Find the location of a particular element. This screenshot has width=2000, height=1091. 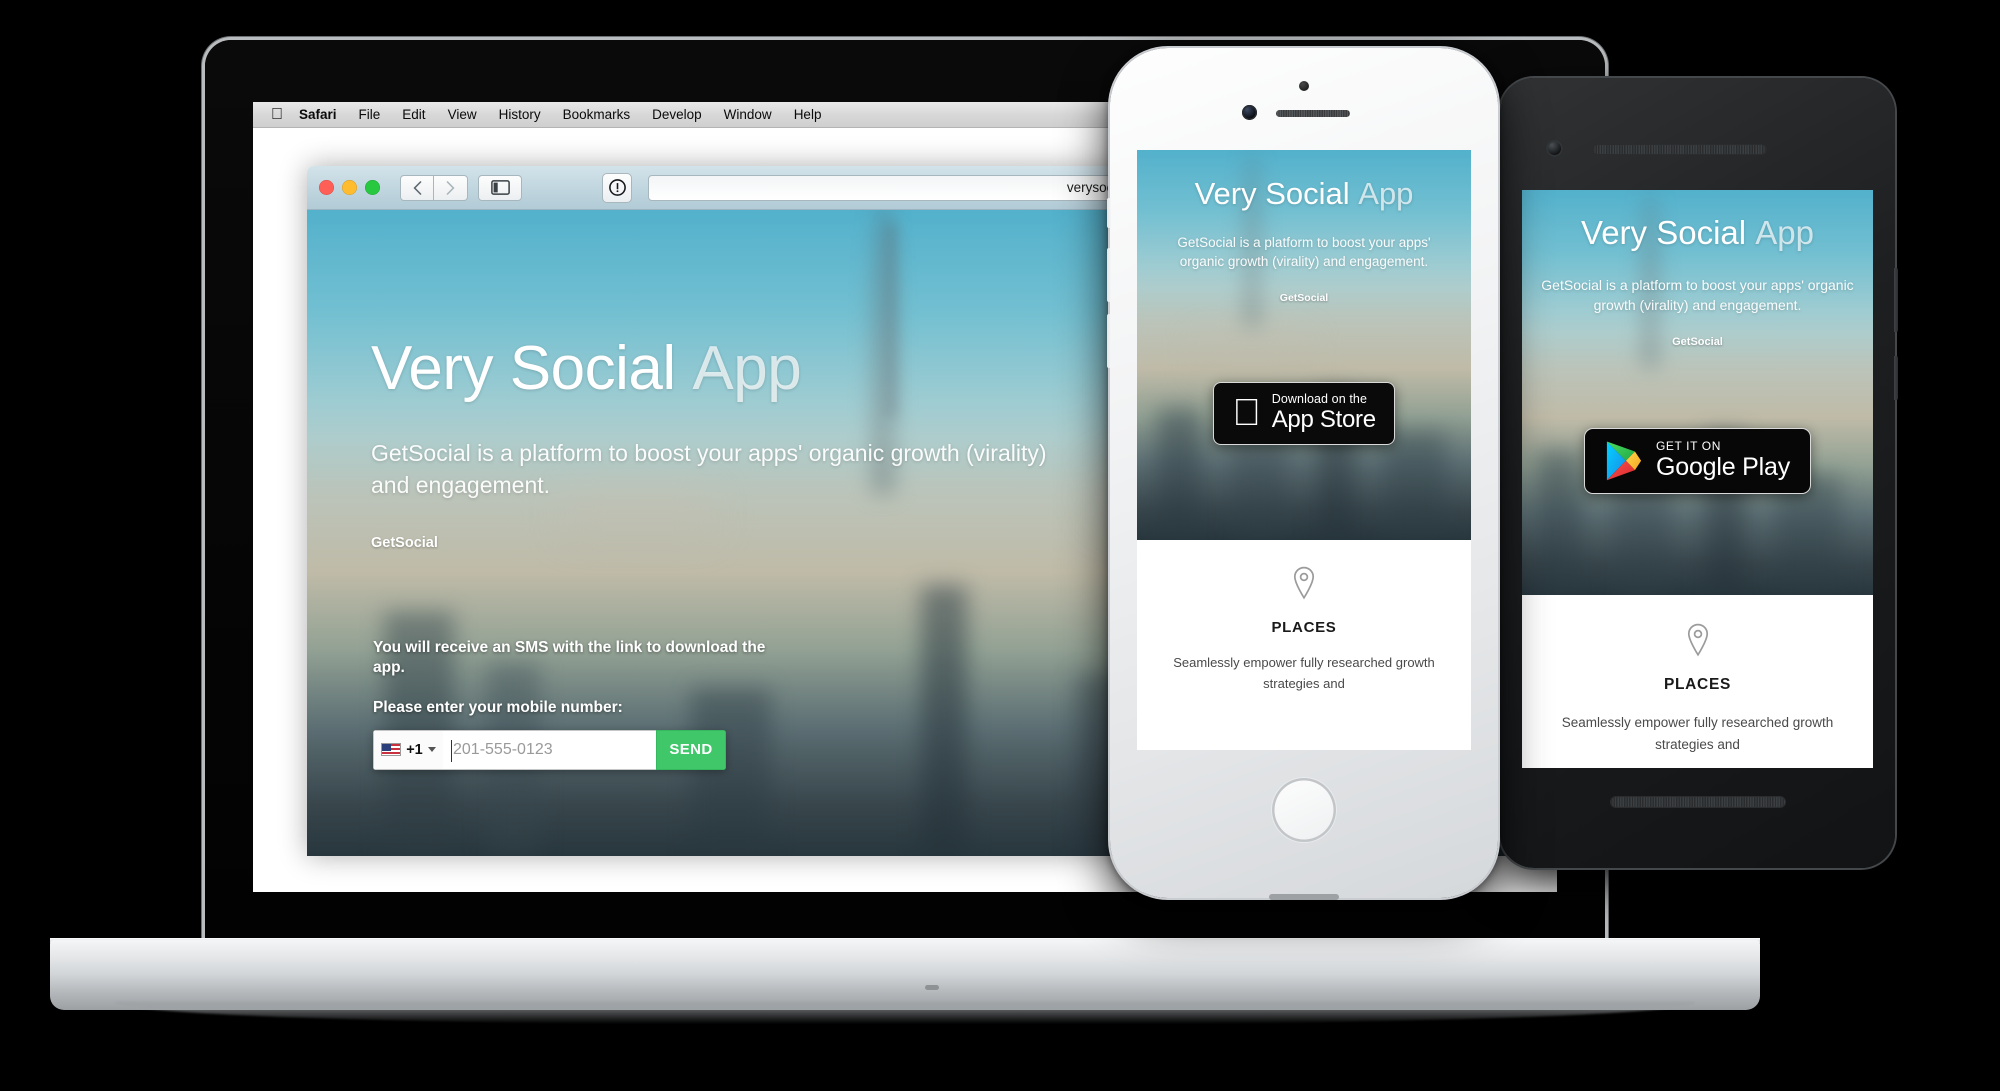

zoom-window-button is located at coordinates (372, 187).